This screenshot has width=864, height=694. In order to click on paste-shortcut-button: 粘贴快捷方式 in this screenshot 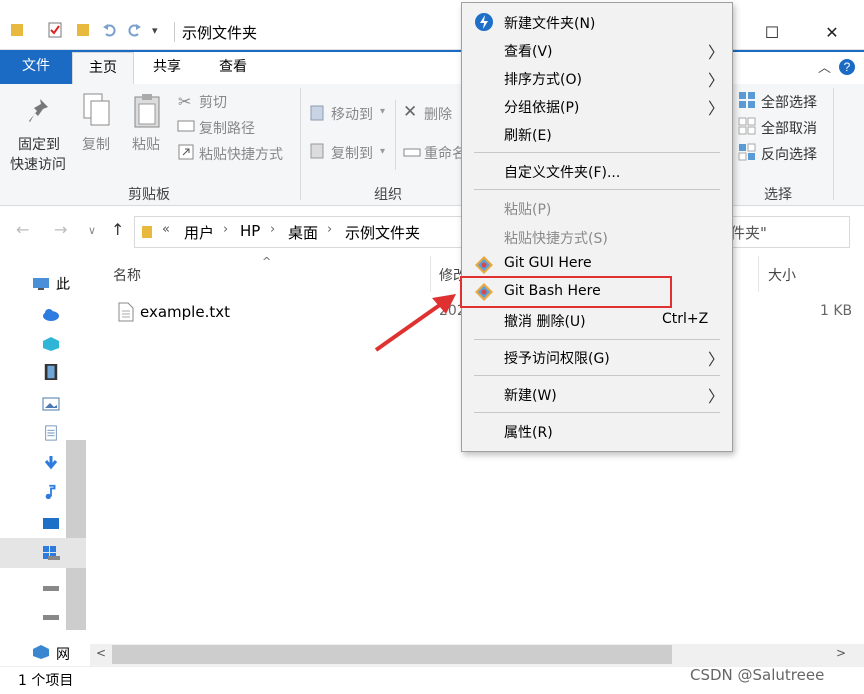, I will do `click(241, 154)`.